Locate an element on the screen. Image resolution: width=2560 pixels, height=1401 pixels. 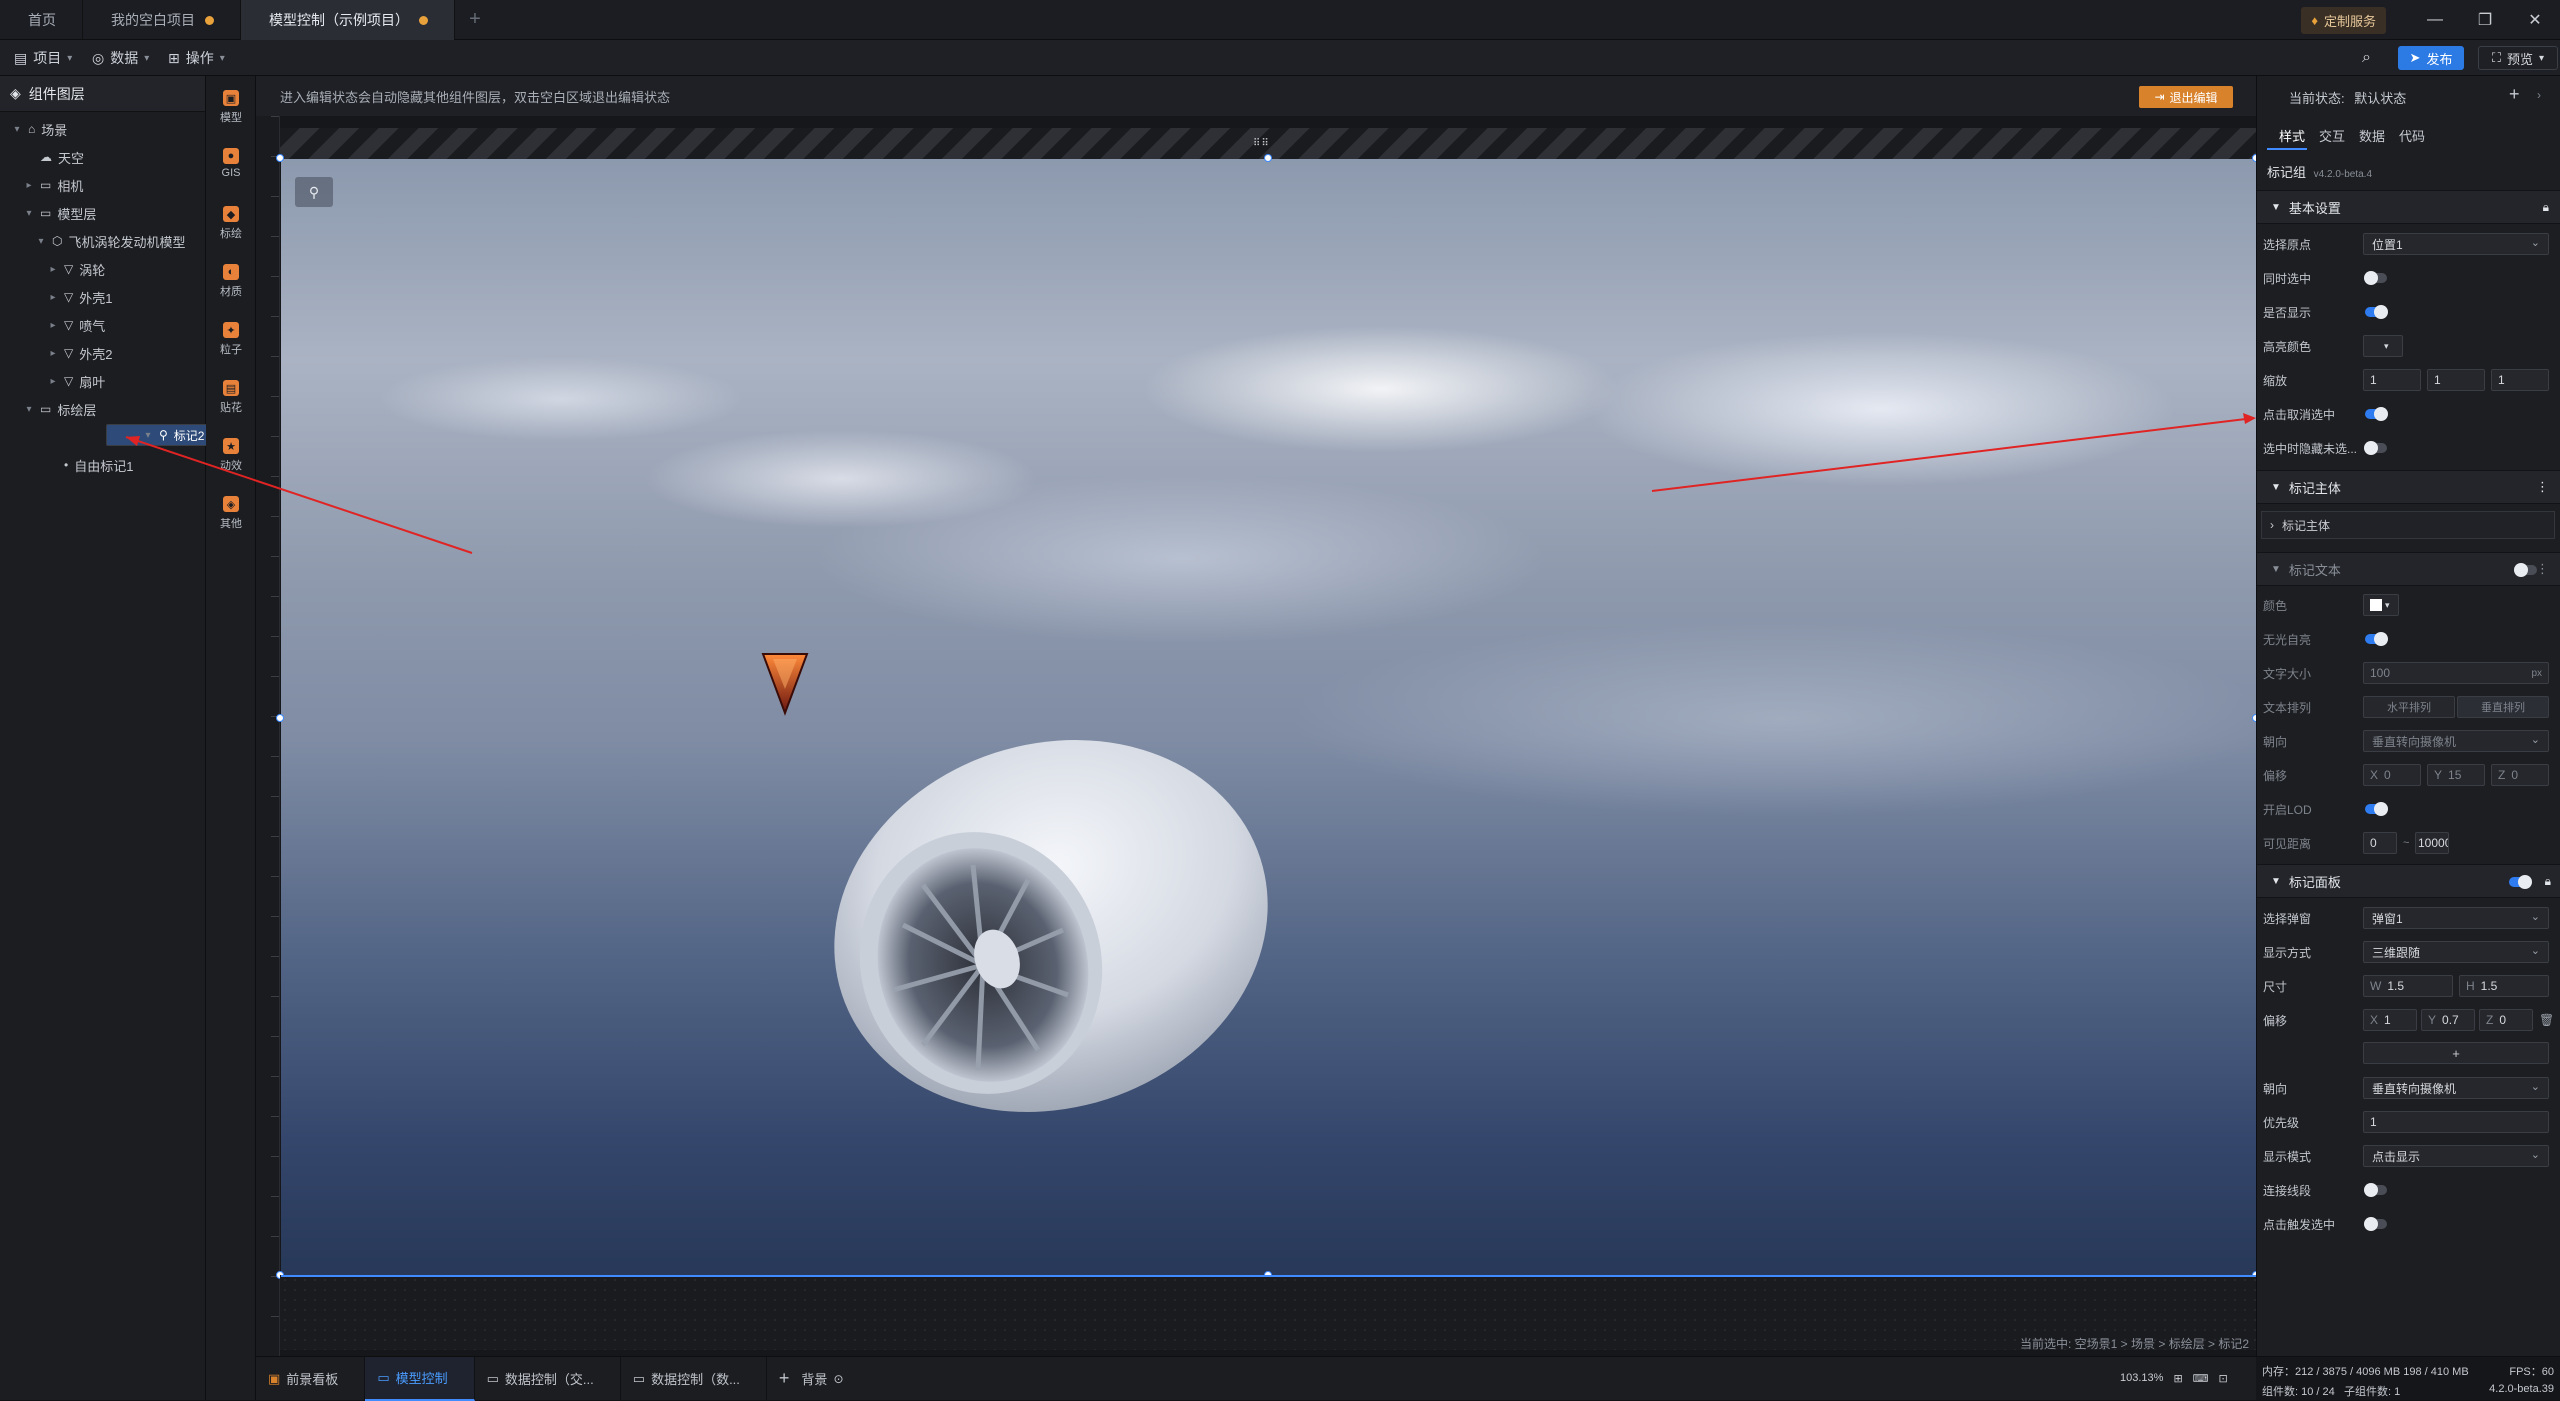
sync-toggle is located at coordinates (2375, 278).